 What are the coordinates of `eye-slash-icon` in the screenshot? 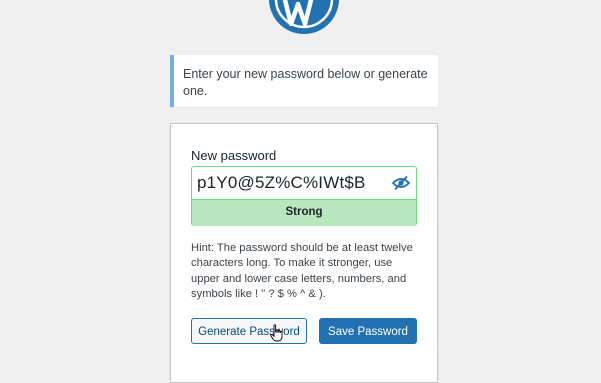 It's located at (401, 183).